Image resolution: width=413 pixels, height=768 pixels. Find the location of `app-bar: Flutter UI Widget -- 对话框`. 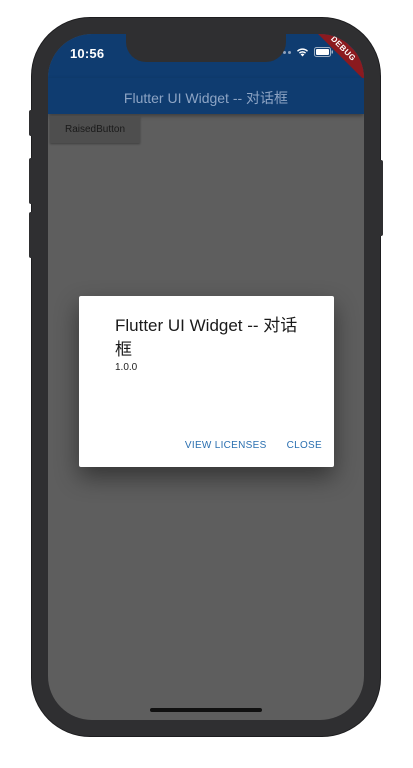

app-bar: Flutter UI Widget -- 对话框 is located at coordinates (206, 96).